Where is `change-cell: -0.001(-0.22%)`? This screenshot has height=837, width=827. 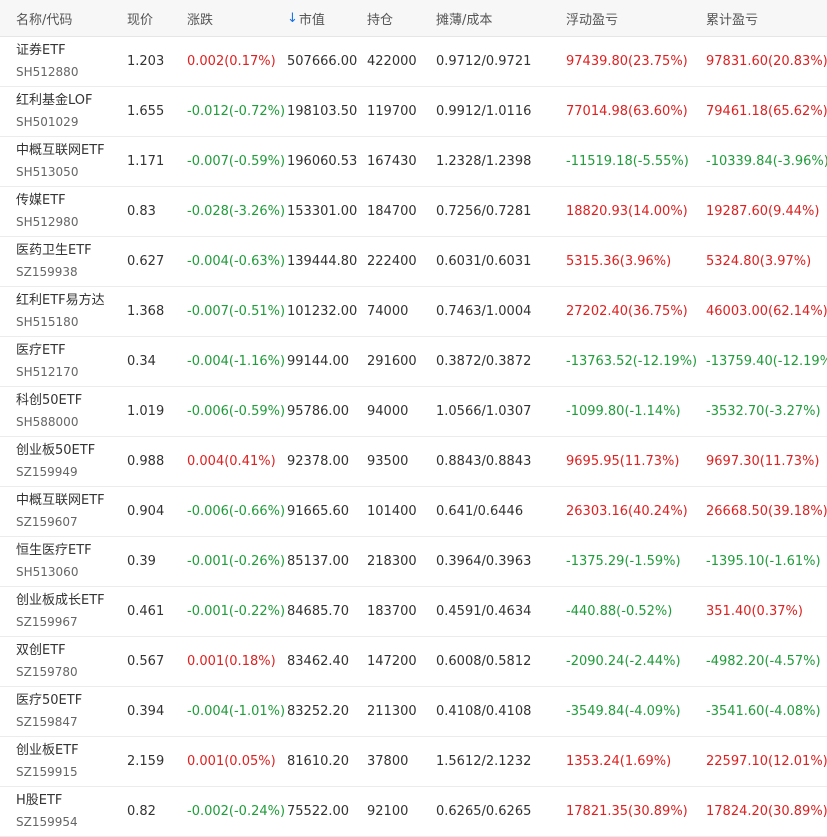 change-cell: -0.001(-0.22%) is located at coordinates (236, 611).